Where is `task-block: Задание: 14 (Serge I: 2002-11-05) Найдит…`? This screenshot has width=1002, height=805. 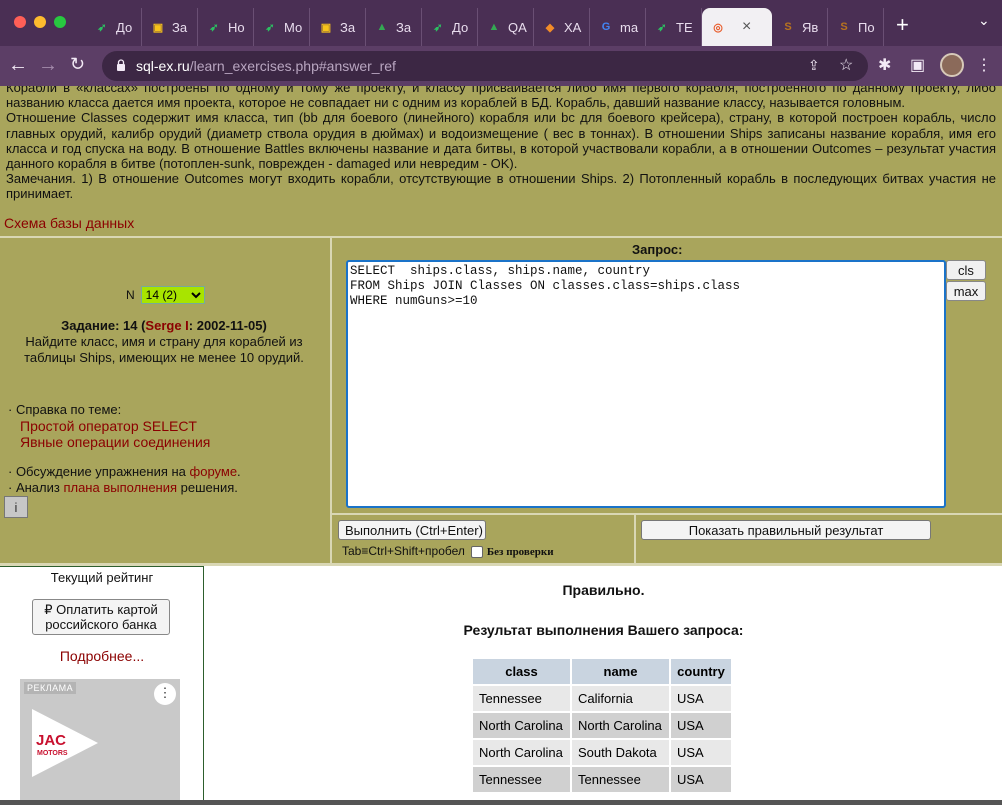 task-block: Задание: 14 (Serge I: 2002-11-05) Найдит… is located at coordinates (164, 342).